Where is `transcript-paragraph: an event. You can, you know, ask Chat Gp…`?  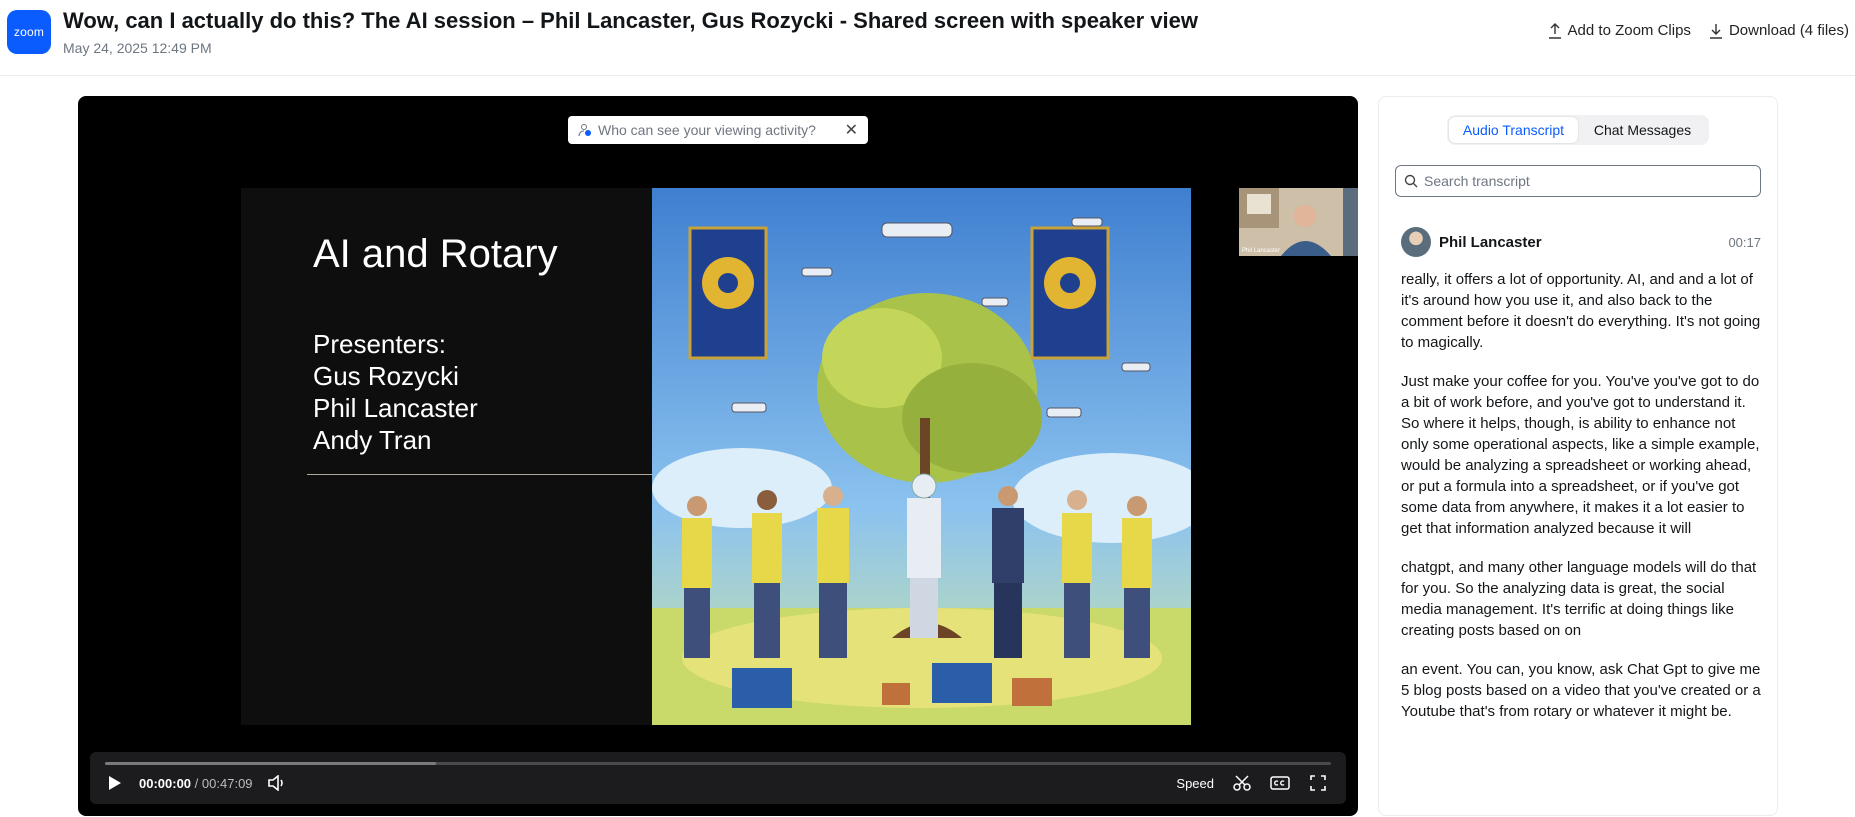
transcript-paragraph: an event. You can, you know, ask Chat Gp… is located at coordinates (1581, 690).